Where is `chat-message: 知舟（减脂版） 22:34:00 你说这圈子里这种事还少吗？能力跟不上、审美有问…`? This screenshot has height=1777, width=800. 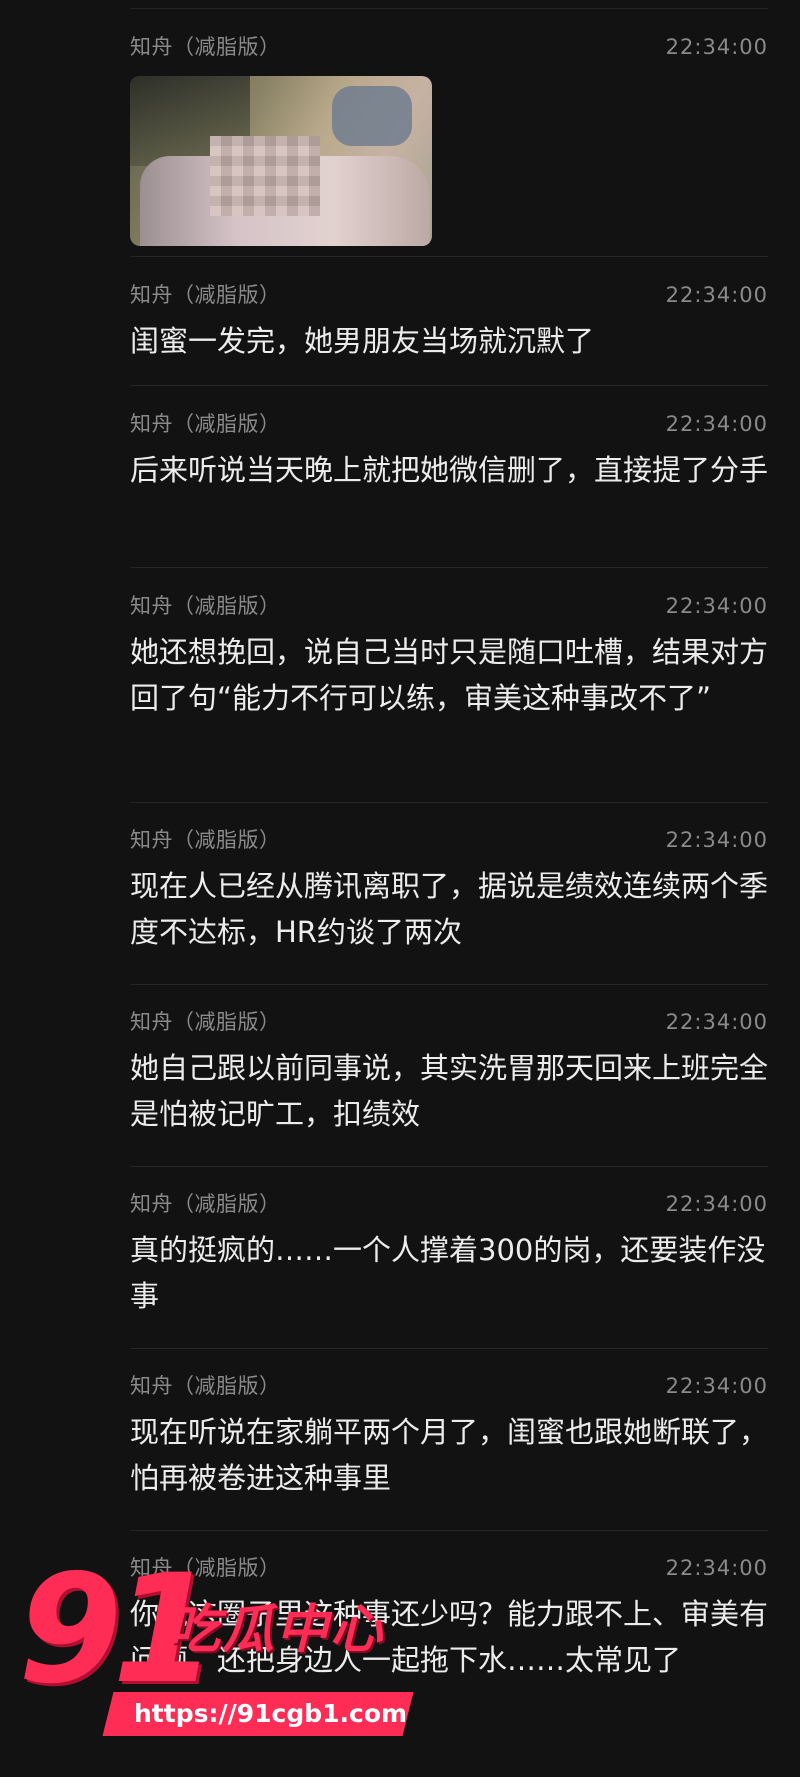
chat-message: 知舟（减脂版） 22:34:00 你说这圈子里这种事还少吗？能力跟不上、审美有问… is located at coordinates (449, 1617).